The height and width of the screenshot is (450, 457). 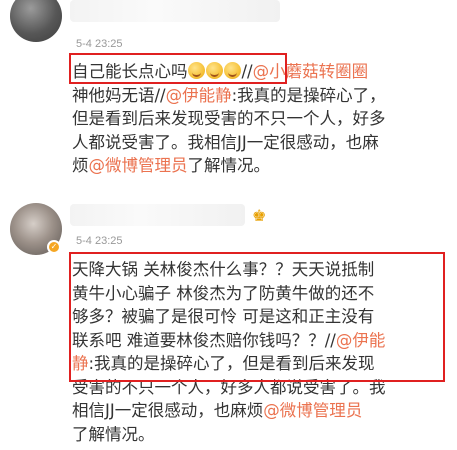 I want to click on text-segment: 了解情况。, so click(x=229, y=165).